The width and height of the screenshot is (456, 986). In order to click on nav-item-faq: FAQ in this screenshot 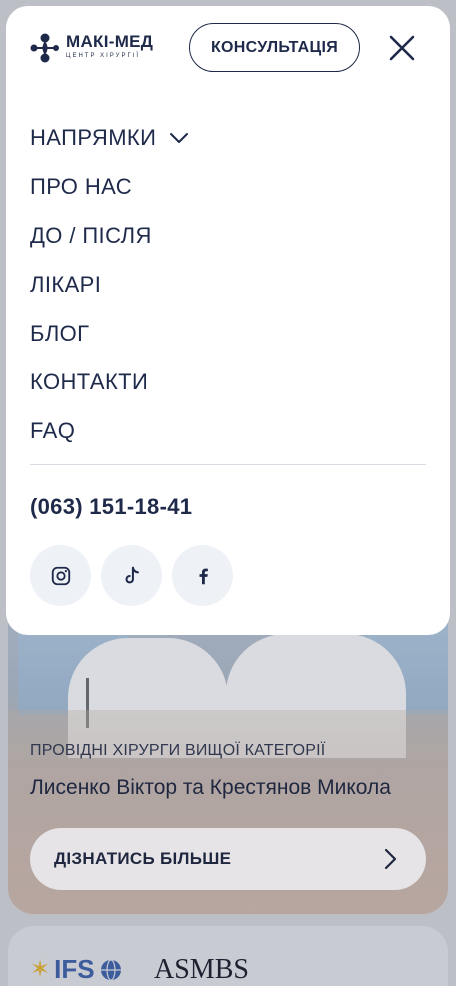, I will do `click(110, 431)`.